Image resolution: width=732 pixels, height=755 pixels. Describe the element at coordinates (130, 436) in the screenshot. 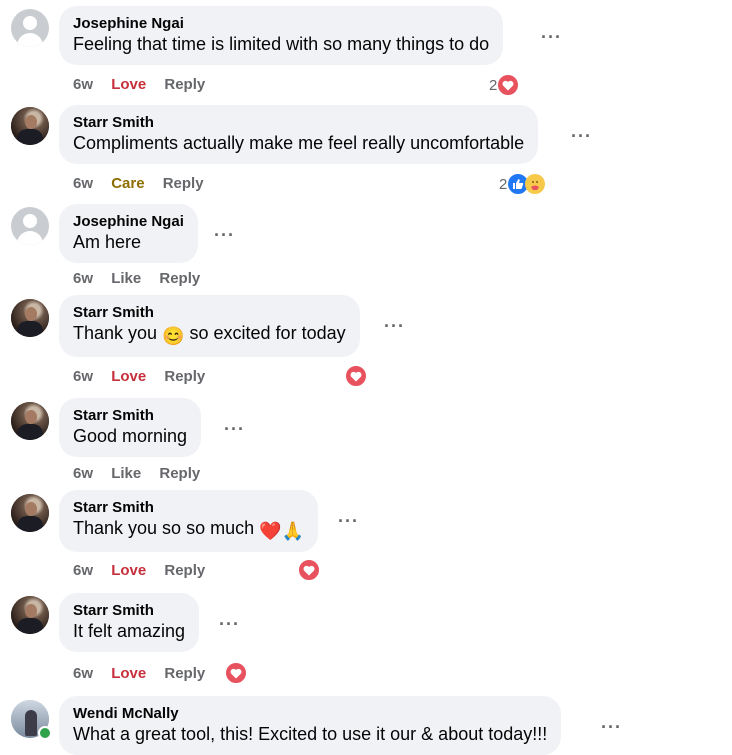

I see `comment-text: Good morning` at that location.